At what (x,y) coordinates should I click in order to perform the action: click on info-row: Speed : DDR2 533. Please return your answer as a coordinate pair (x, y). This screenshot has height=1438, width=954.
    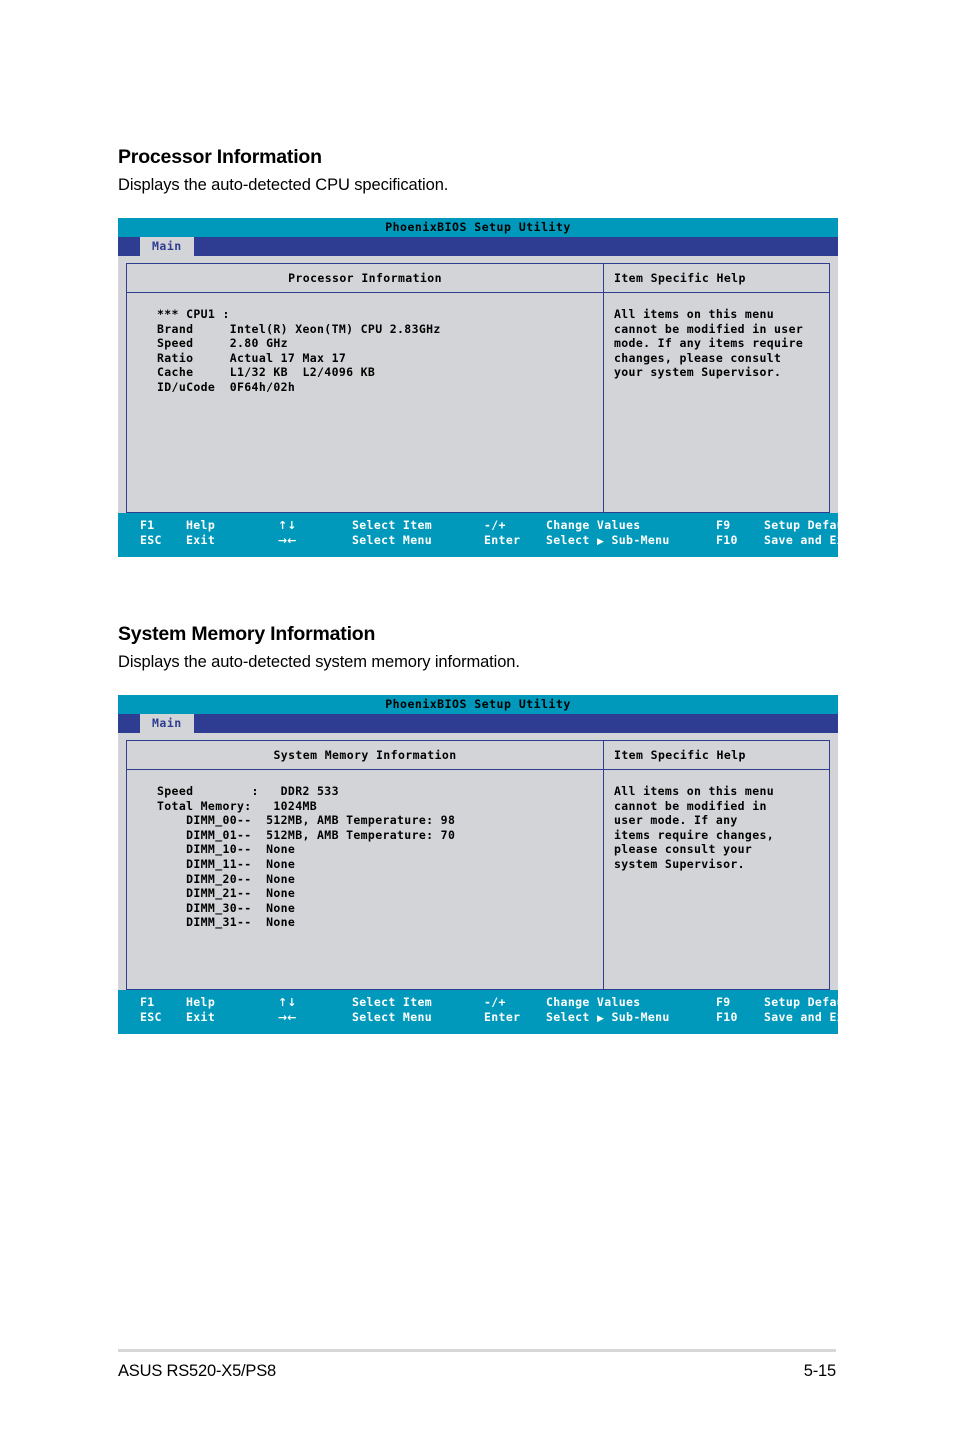
    Looking at the image, I should click on (248, 791).